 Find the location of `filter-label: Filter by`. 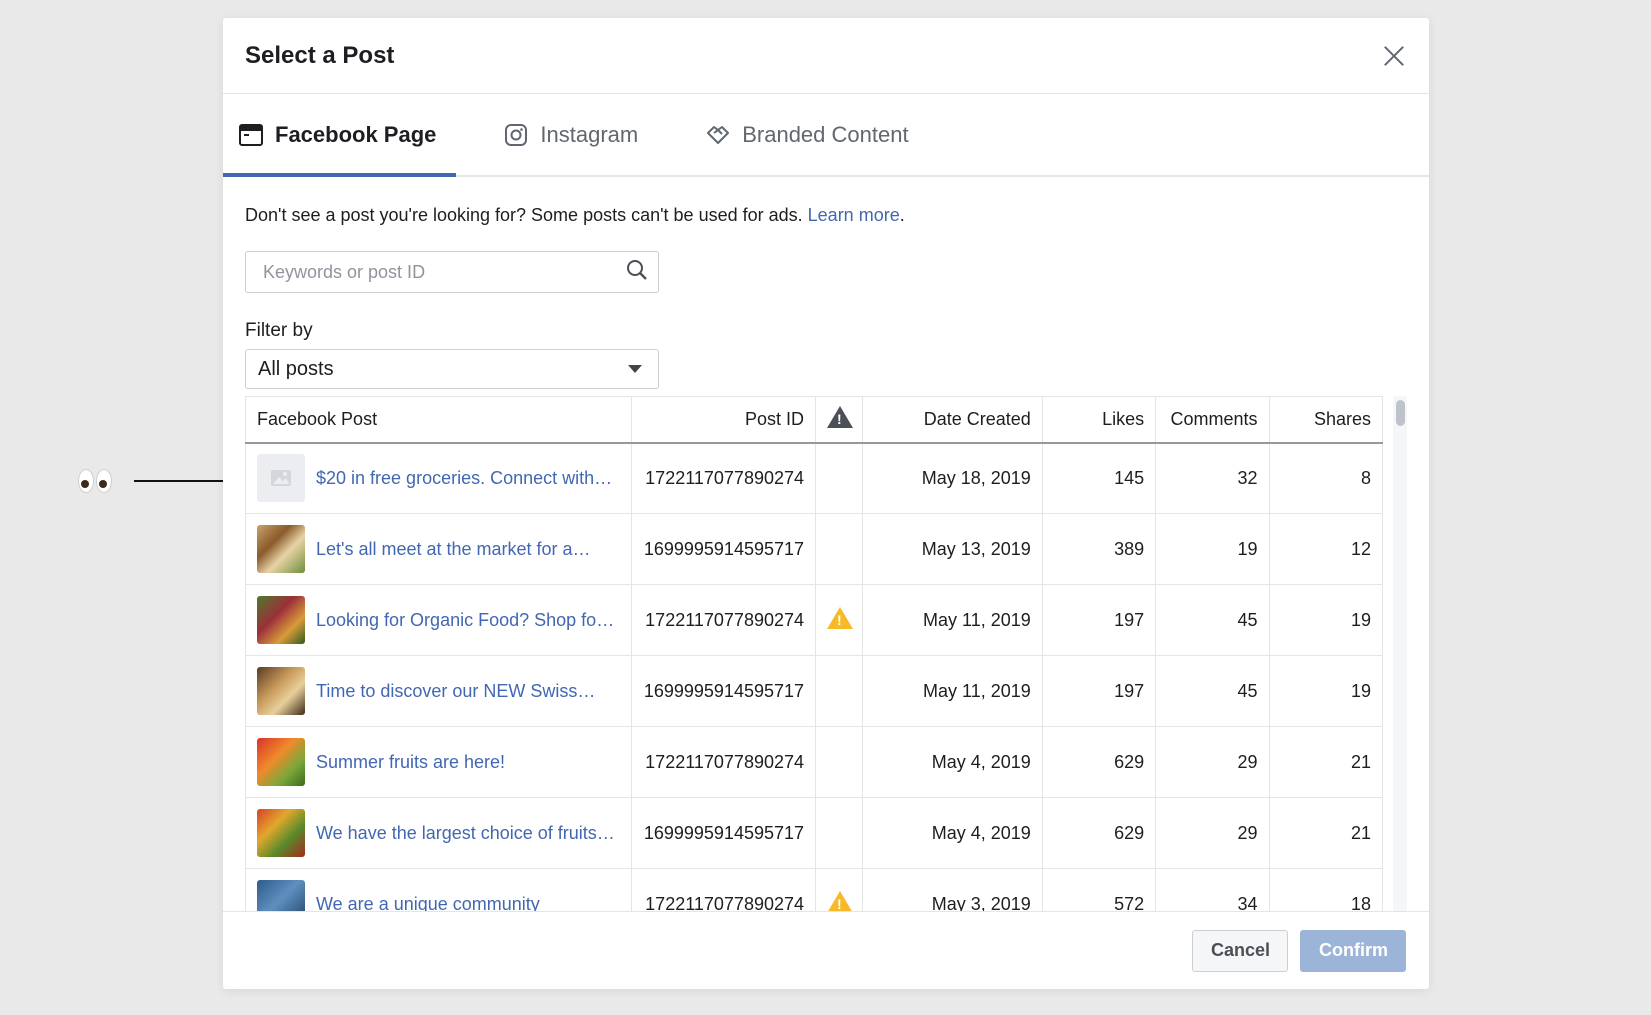

filter-label: Filter by is located at coordinates (279, 330).